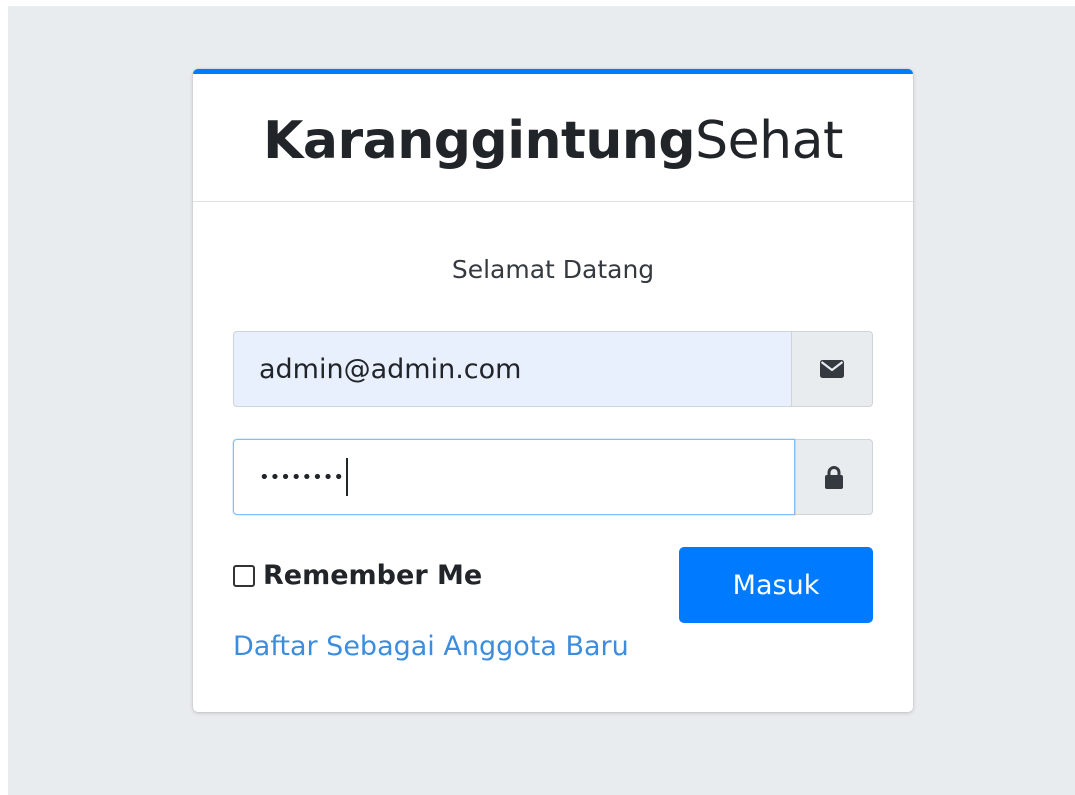 Image resolution: width=1075 pixels, height=795 pixels. Describe the element at coordinates (514, 477) in the screenshot. I see `password-field: ••••••••` at that location.